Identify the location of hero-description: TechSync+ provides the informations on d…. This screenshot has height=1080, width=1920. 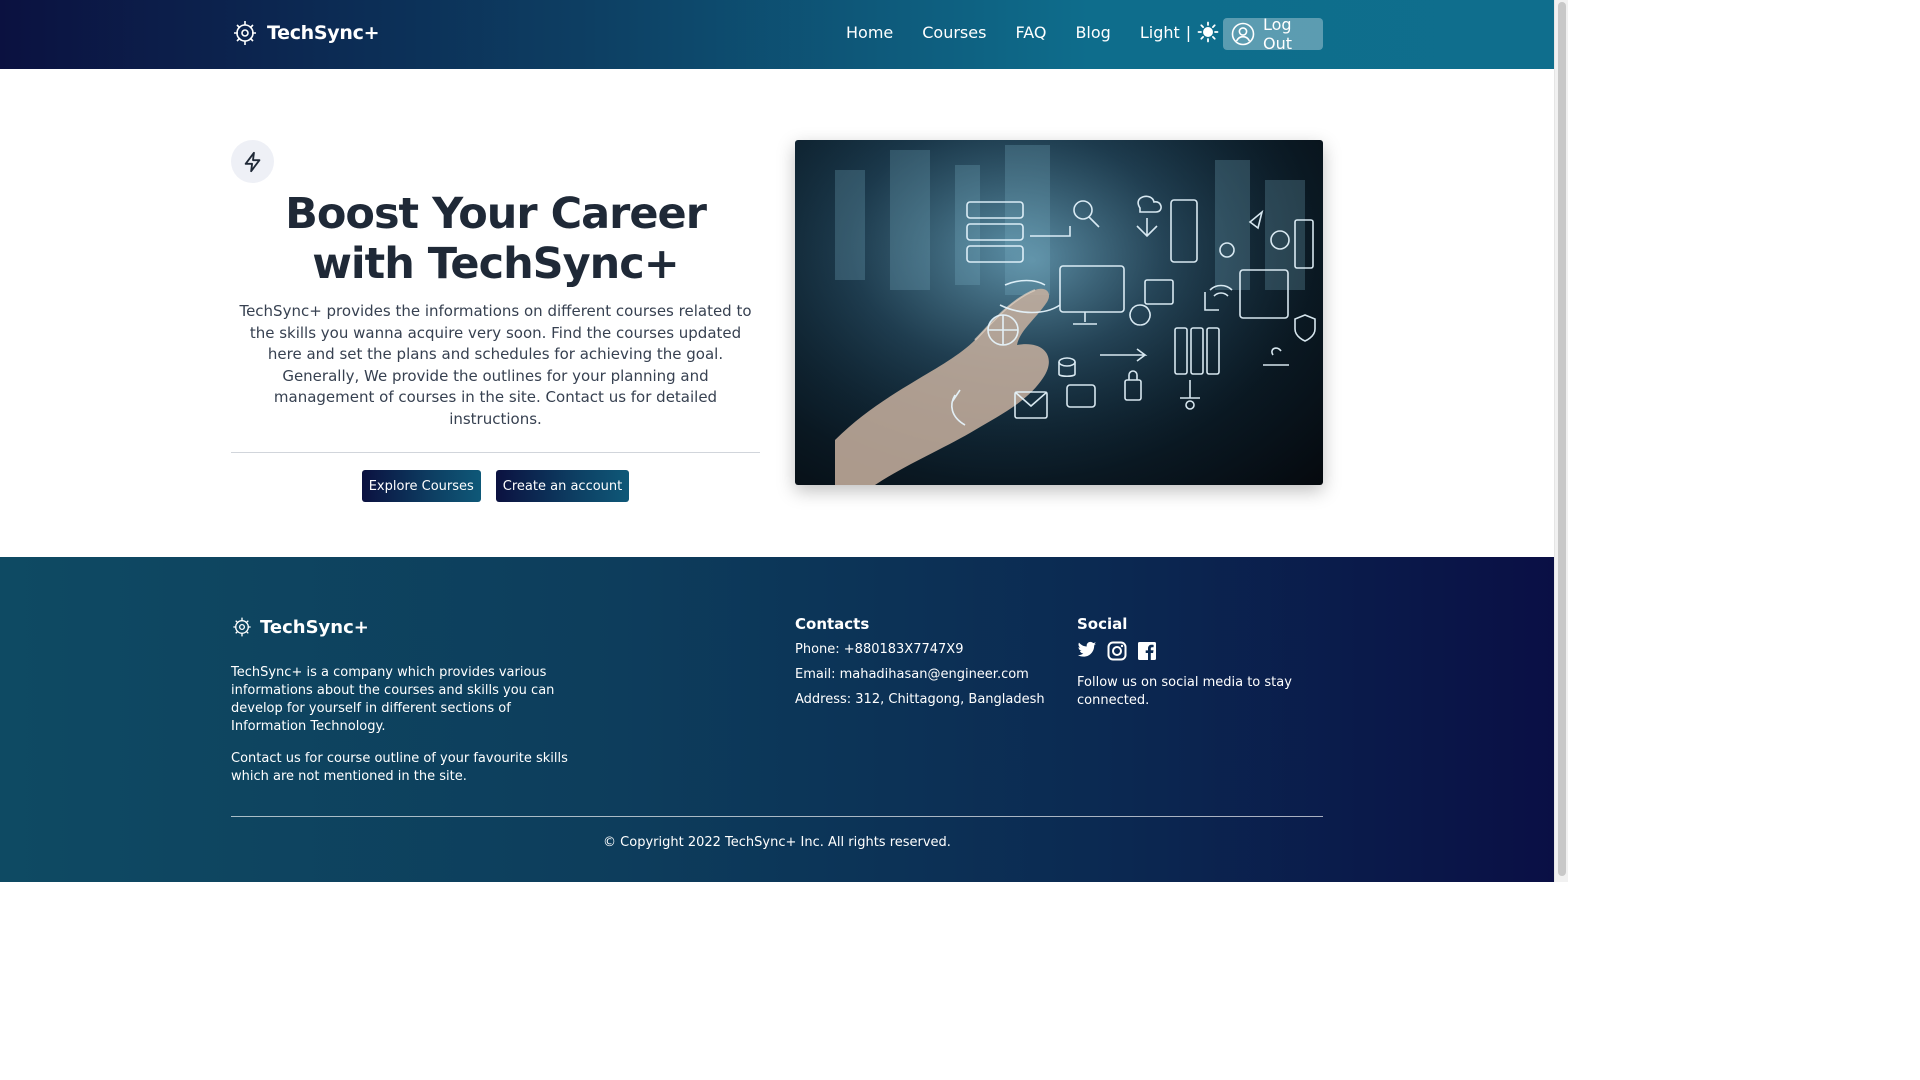
(495, 365).